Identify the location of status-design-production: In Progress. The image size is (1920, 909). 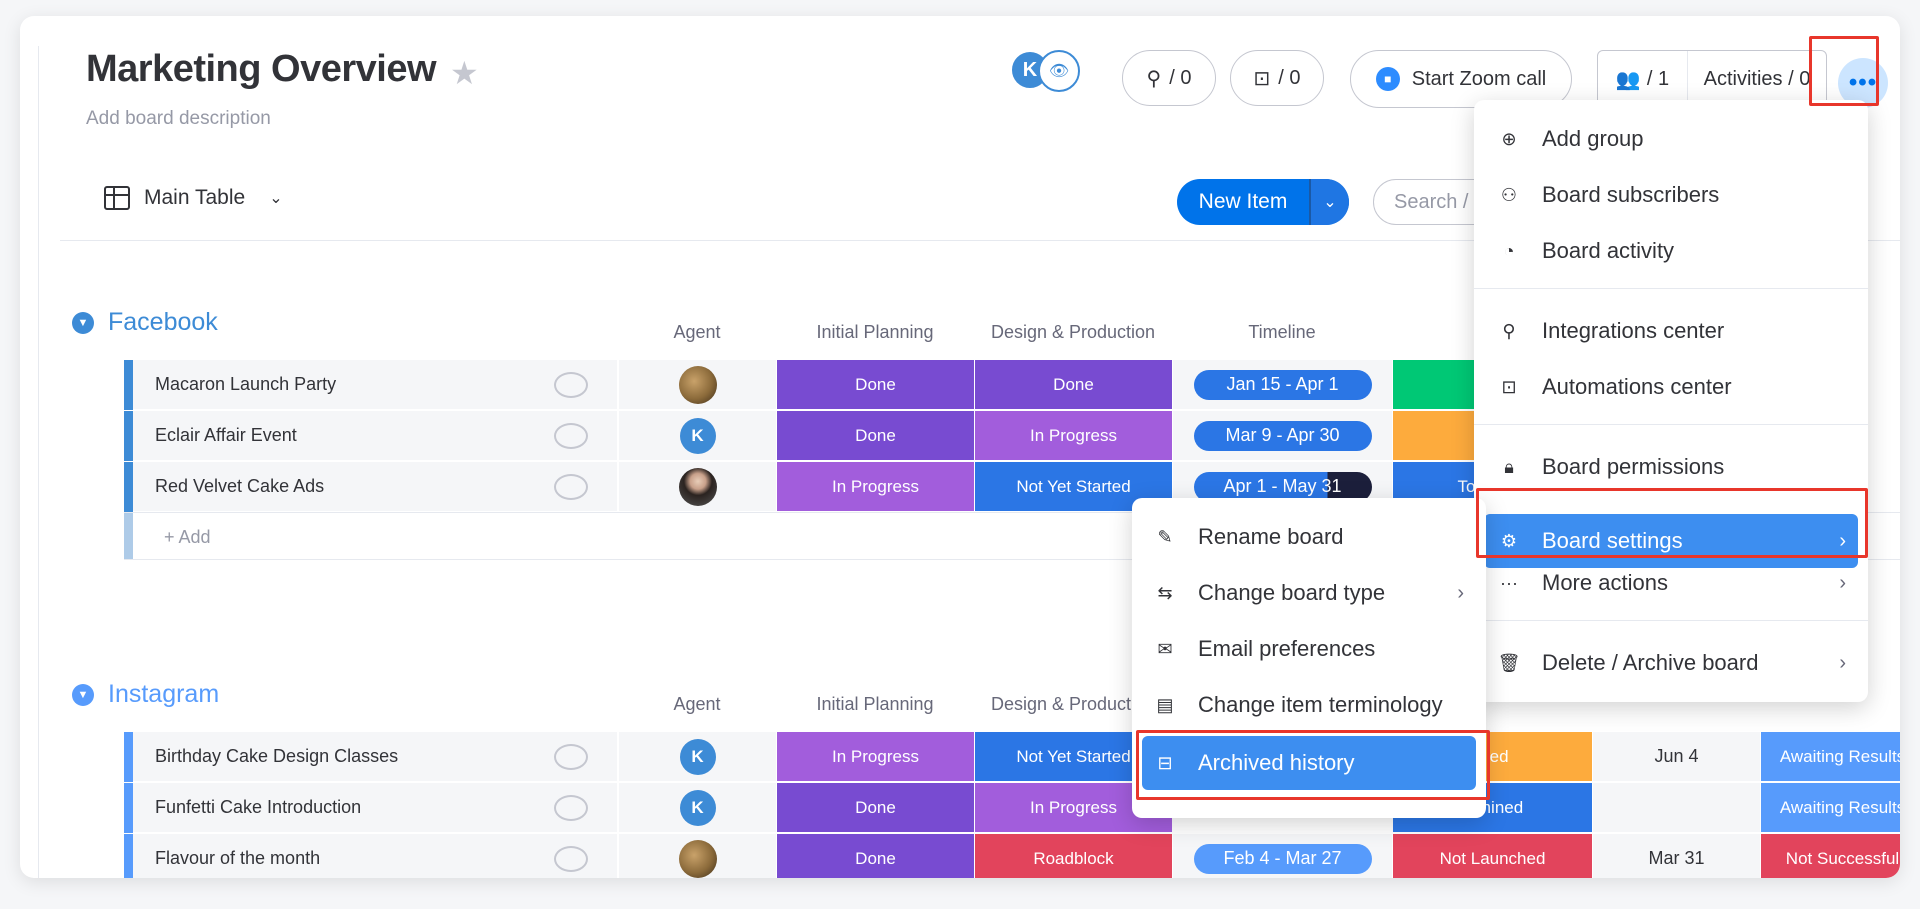
(1073, 436).